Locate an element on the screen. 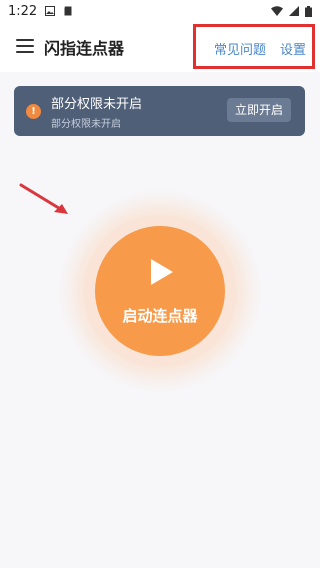  notice-title: 部分权限未开启 is located at coordinates (97, 104).